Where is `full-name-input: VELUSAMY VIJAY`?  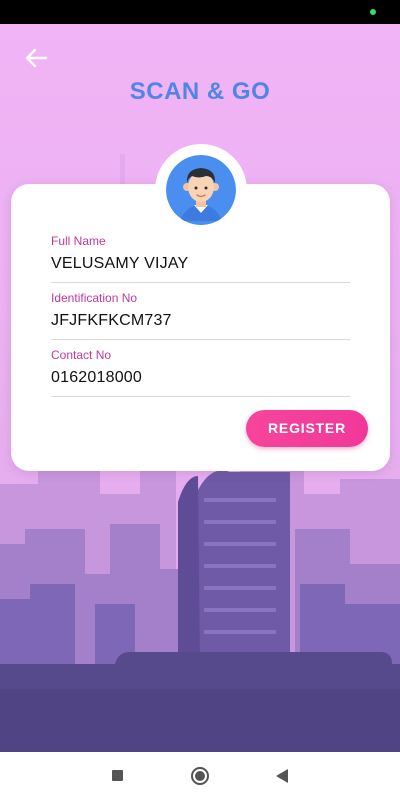 full-name-input: VELUSAMY VIJAY is located at coordinates (200, 264).